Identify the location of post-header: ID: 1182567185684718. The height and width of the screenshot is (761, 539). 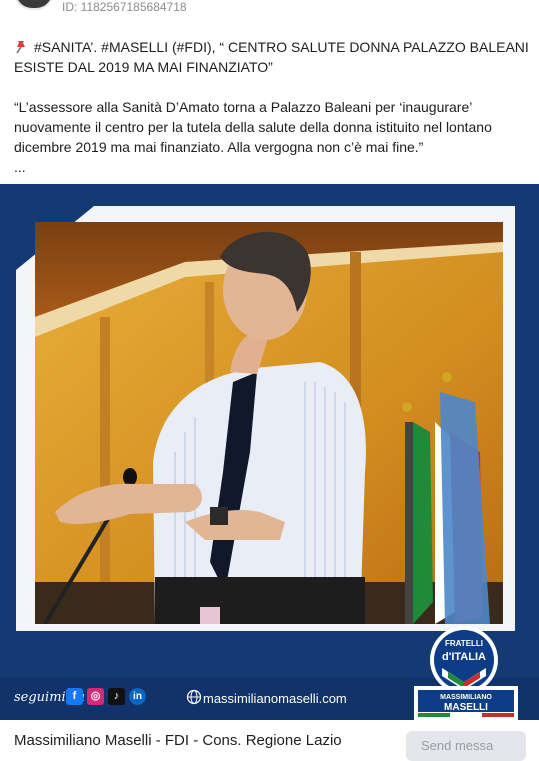
(269, 8).